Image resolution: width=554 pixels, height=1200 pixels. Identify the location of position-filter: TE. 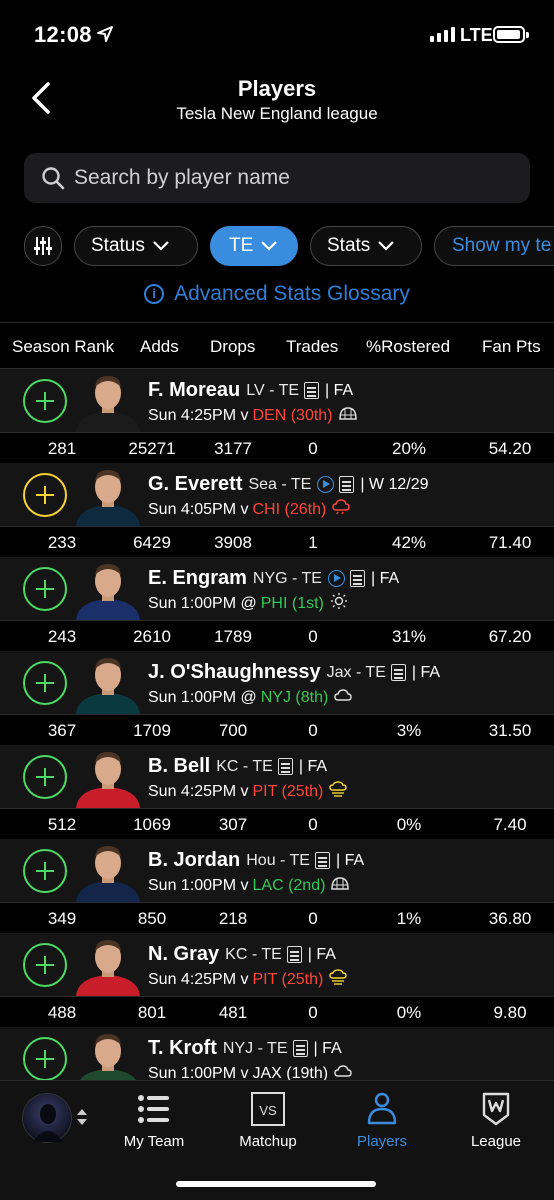
(254, 246).